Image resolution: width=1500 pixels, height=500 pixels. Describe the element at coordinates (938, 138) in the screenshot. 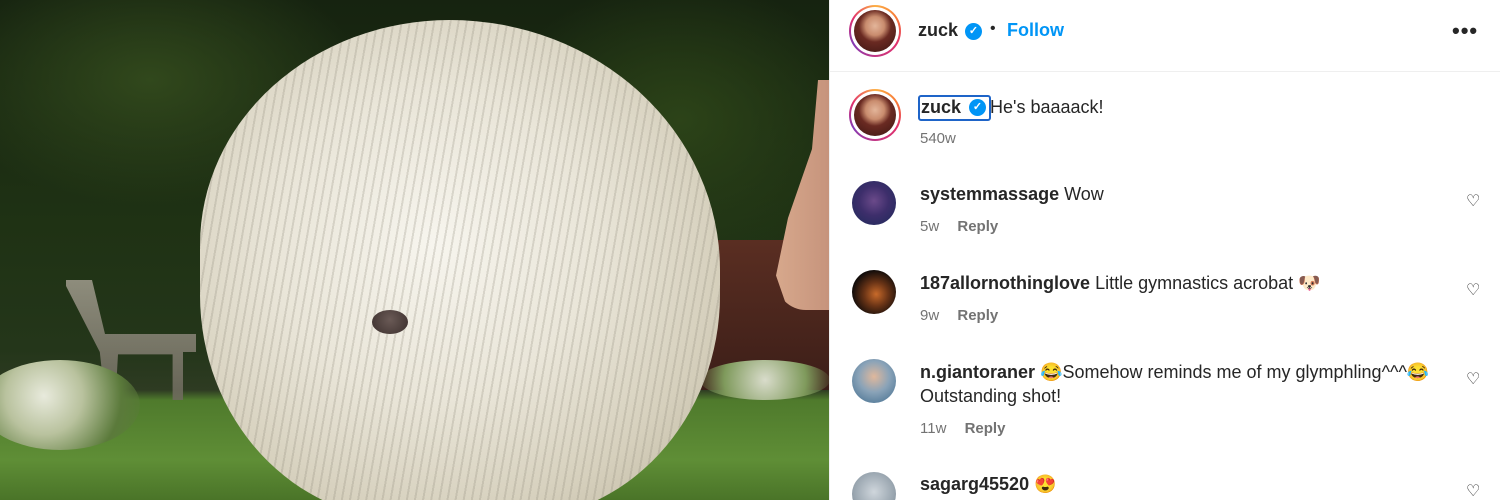

I see `caption-time: 540w` at that location.